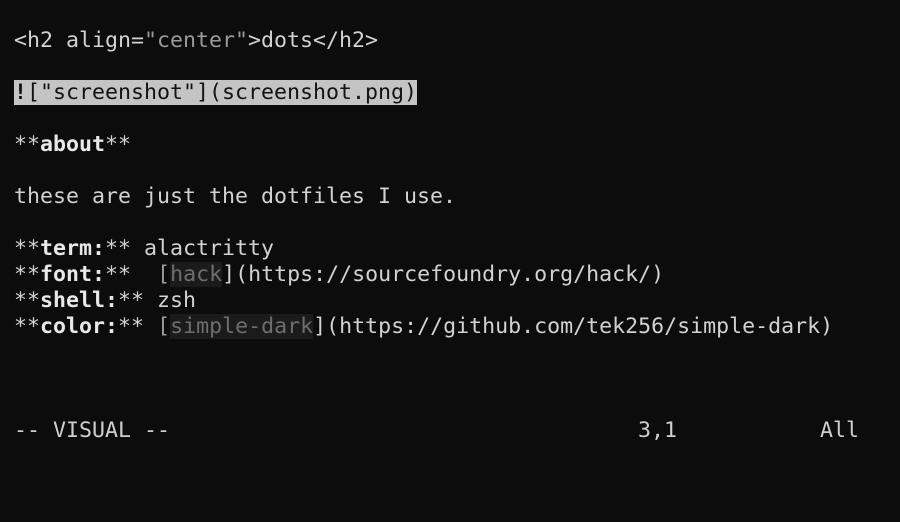  I want to click on value-text: zsh, so click(170, 300).